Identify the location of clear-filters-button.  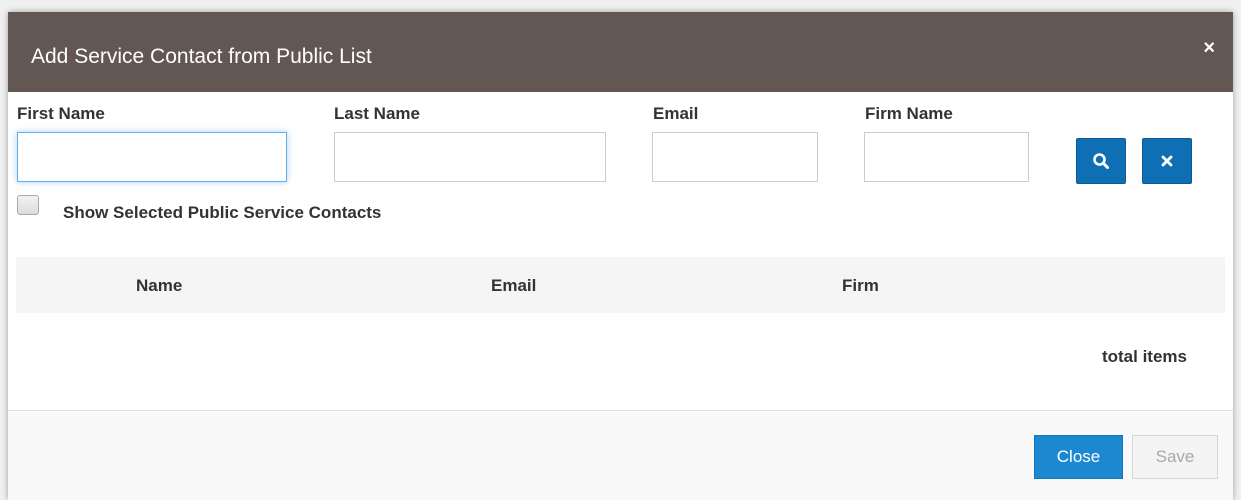
(1167, 161).